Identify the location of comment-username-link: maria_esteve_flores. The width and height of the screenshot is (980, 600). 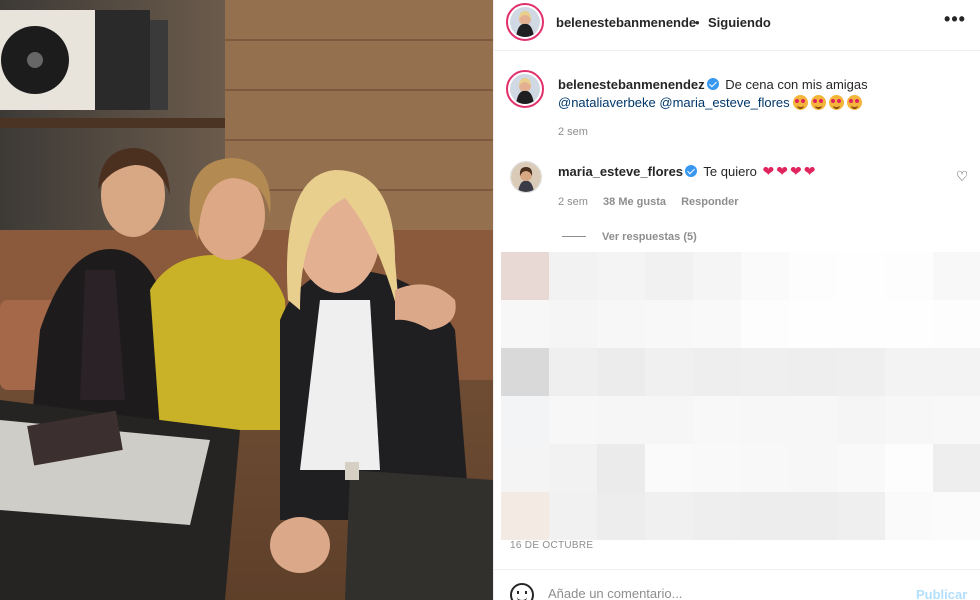
(620, 171).